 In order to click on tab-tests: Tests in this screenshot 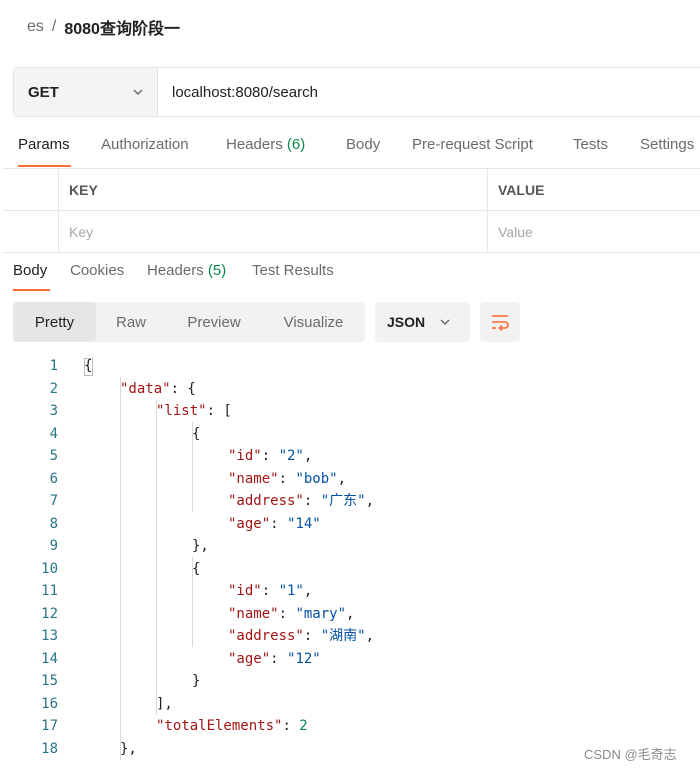, I will do `click(590, 144)`.